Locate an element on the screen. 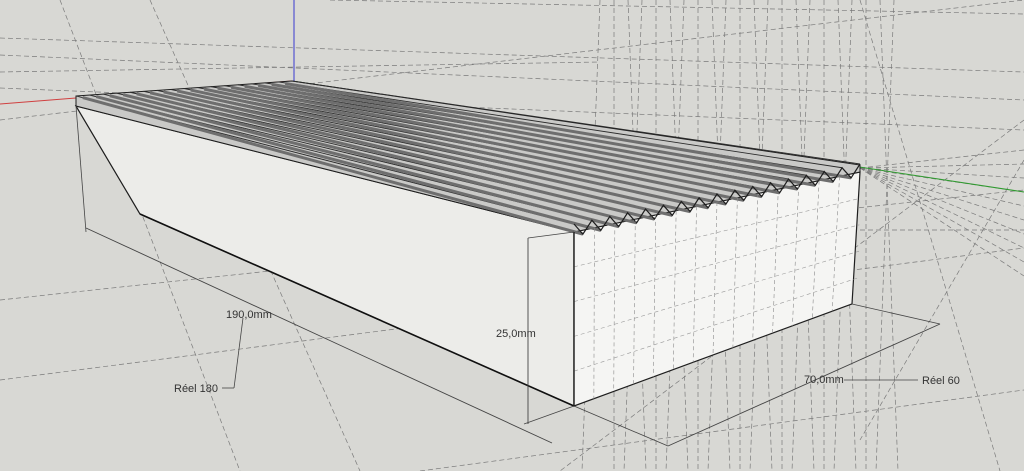 The image size is (1024, 471). width-extension-far is located at coordinates (896, 314).